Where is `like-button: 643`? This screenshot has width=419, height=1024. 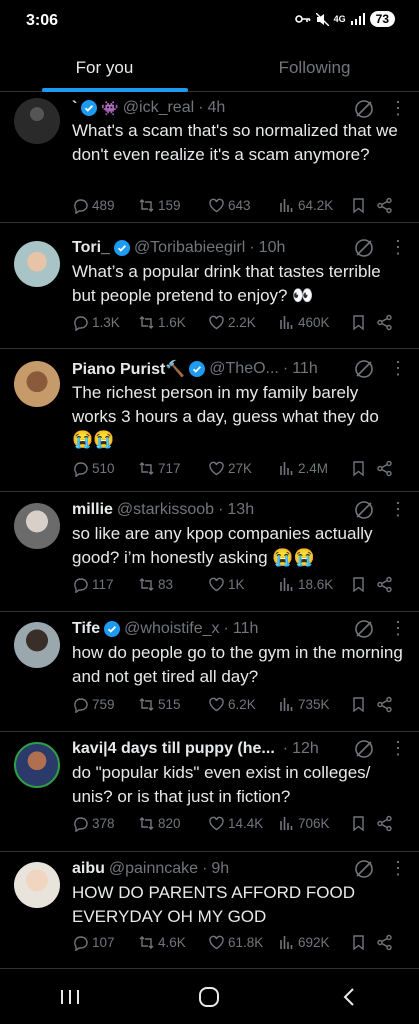
like-button: 643 is located at coordinates (243, 205).